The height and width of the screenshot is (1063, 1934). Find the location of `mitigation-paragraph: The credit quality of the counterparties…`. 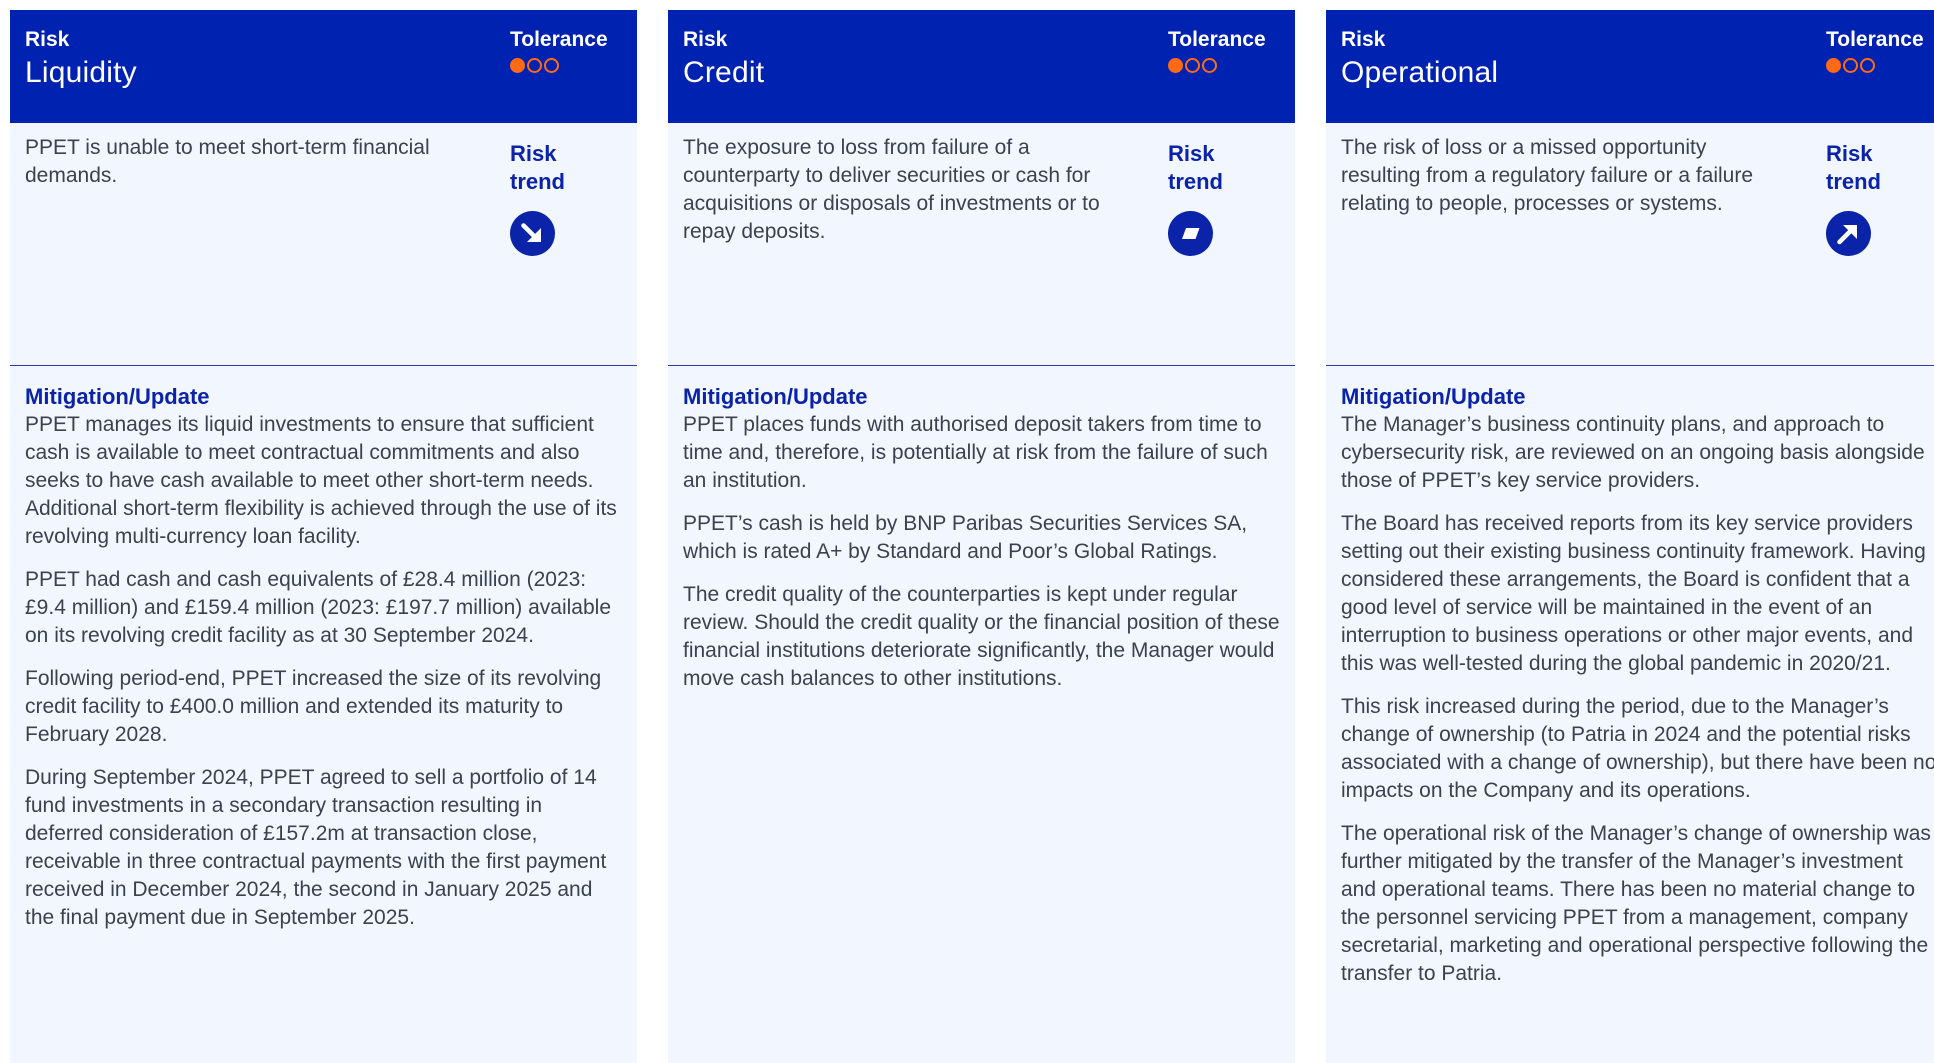

mitigation-paragraph: The credit quality of the counterparties… is located at coordinates (981, 636).